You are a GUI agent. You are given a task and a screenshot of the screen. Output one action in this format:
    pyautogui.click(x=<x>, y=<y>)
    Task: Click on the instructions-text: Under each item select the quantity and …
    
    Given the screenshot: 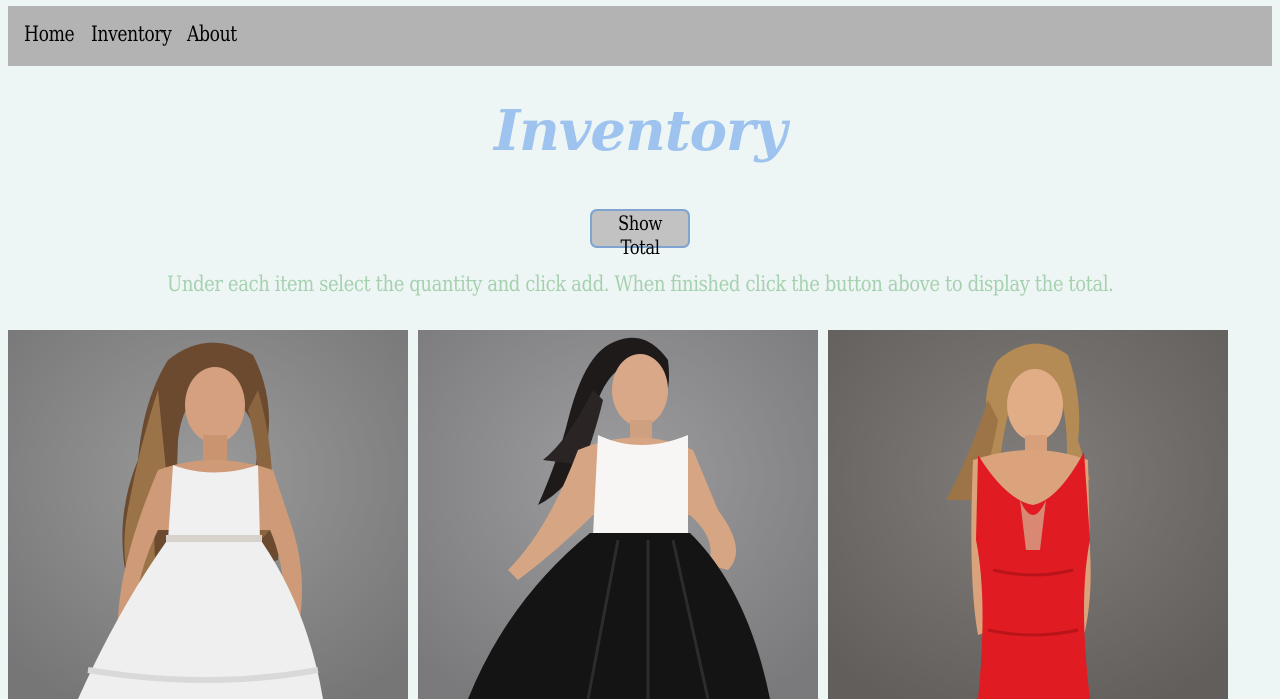 What is the action you would take?
    pyautogui.click(x=640, y=284)
    